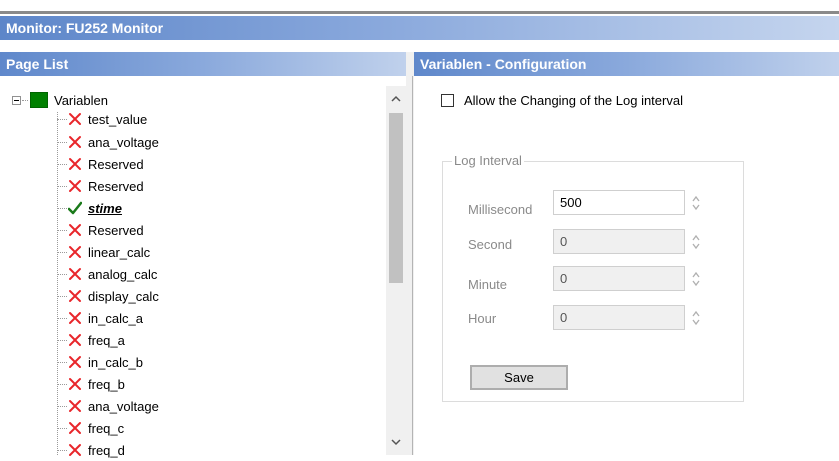 This screenshot has width=839, height=461. Describe the element at coordinates (488, 160) in the screenshot. I see `log-interval-legend: Log Interval` at that location.